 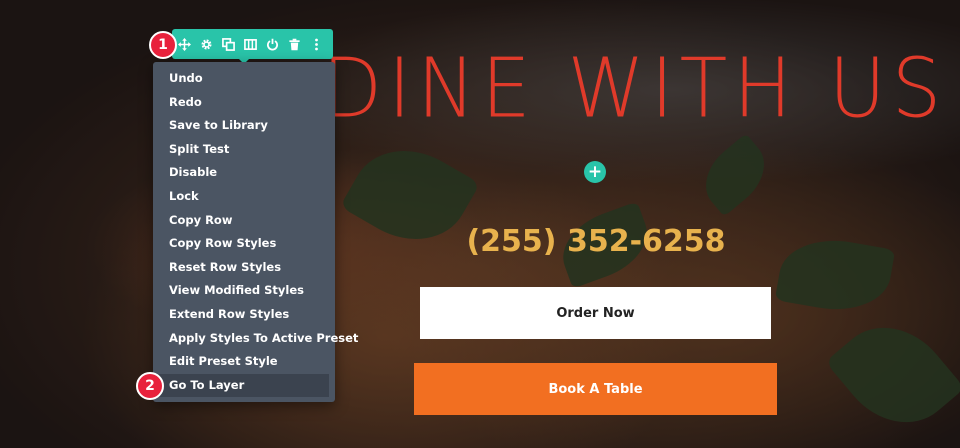 What do you see at coordinates (163, 45) in the screenshot?
I see `step-badge-1: 1` at bounding box center [163, 45].